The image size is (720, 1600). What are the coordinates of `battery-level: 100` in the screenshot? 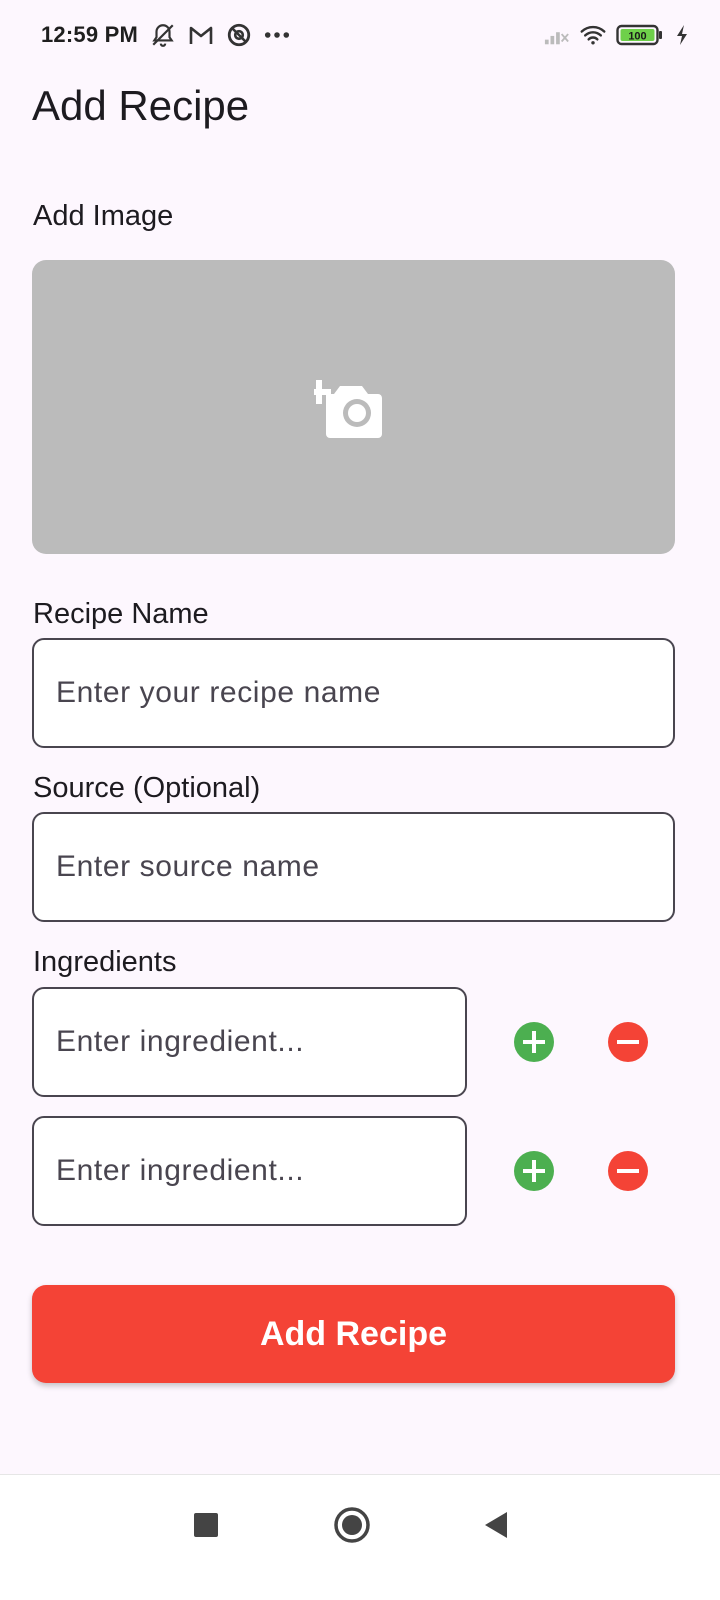 It's located at (637, 37).